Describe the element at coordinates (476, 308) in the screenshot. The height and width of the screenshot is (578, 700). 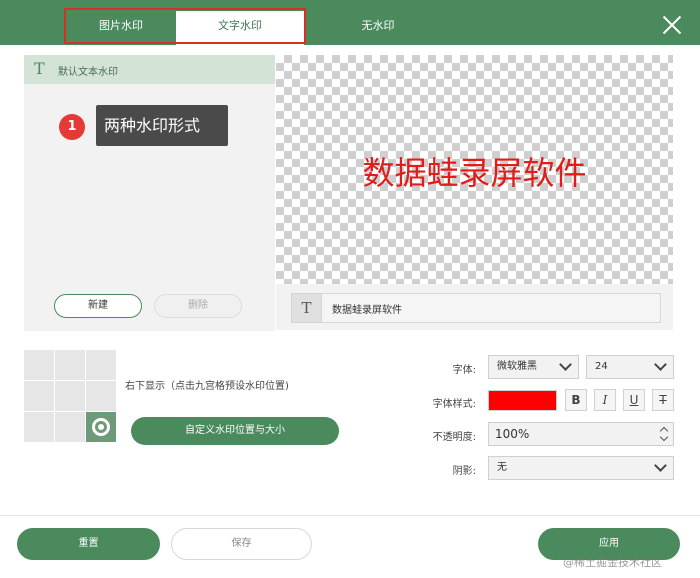
I see `watermark-text-input: T 数据蛙录屏软件` at that location.